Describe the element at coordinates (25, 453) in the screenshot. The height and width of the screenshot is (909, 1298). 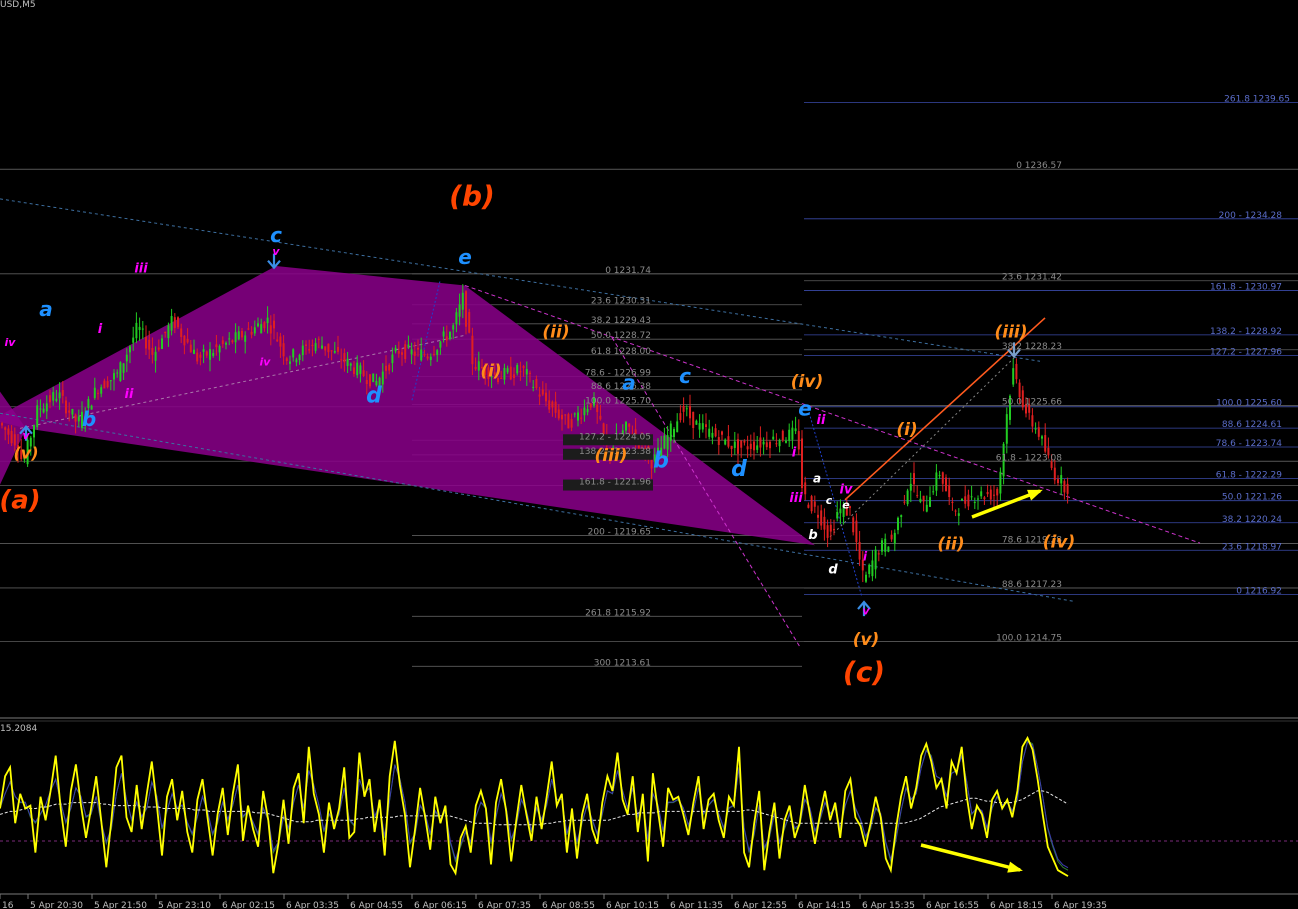
I see `wave-label: (v)` at that location.